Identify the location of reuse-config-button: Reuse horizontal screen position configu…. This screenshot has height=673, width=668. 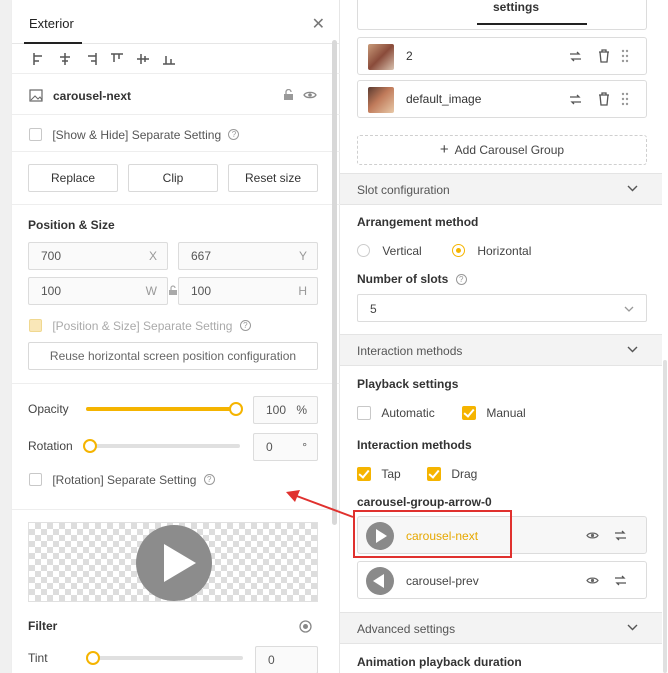
(173, 356).